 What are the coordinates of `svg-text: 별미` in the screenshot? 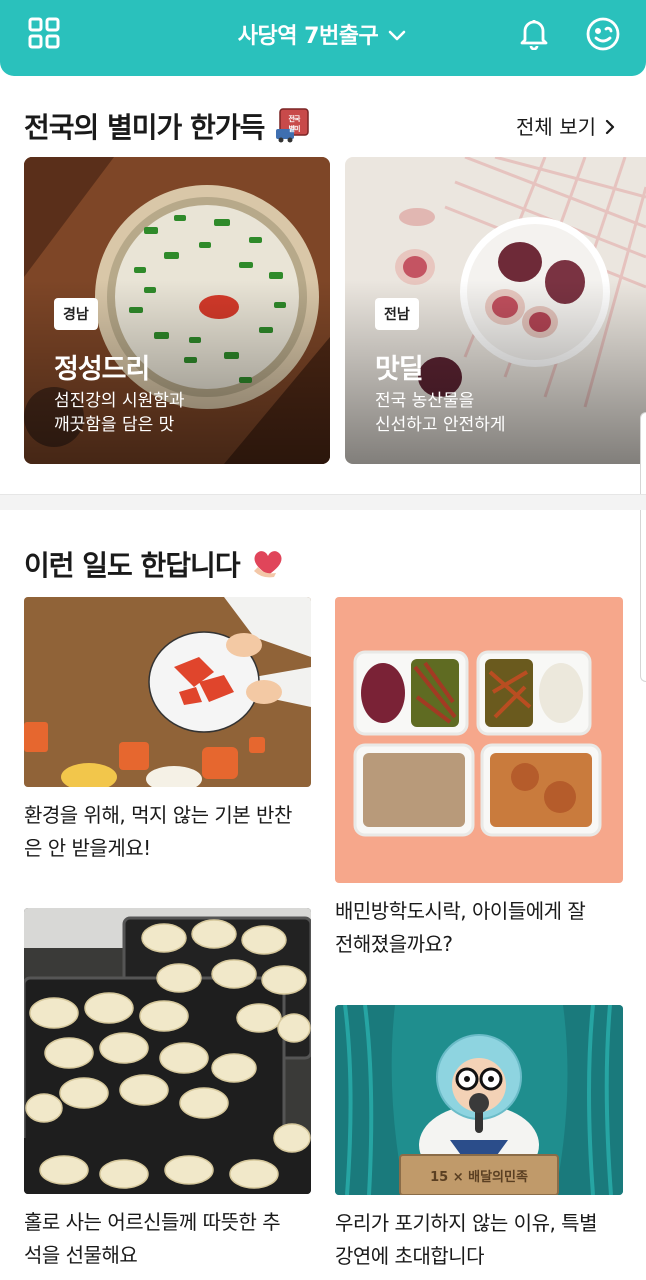 It's located at (294, 128).